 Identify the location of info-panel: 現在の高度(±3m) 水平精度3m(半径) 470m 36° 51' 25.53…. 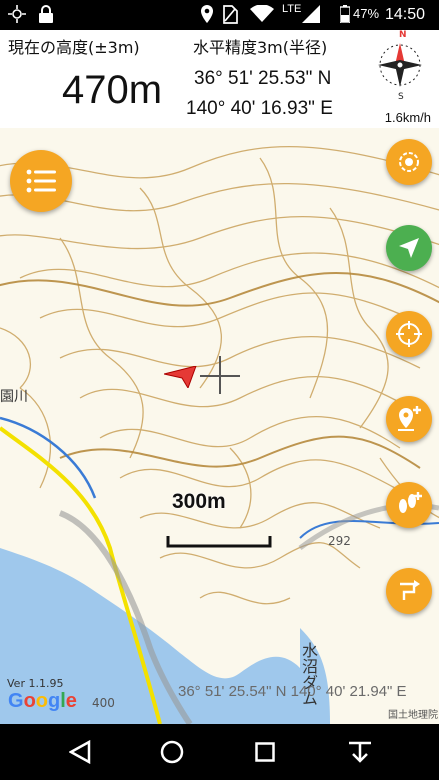
(219, 79).